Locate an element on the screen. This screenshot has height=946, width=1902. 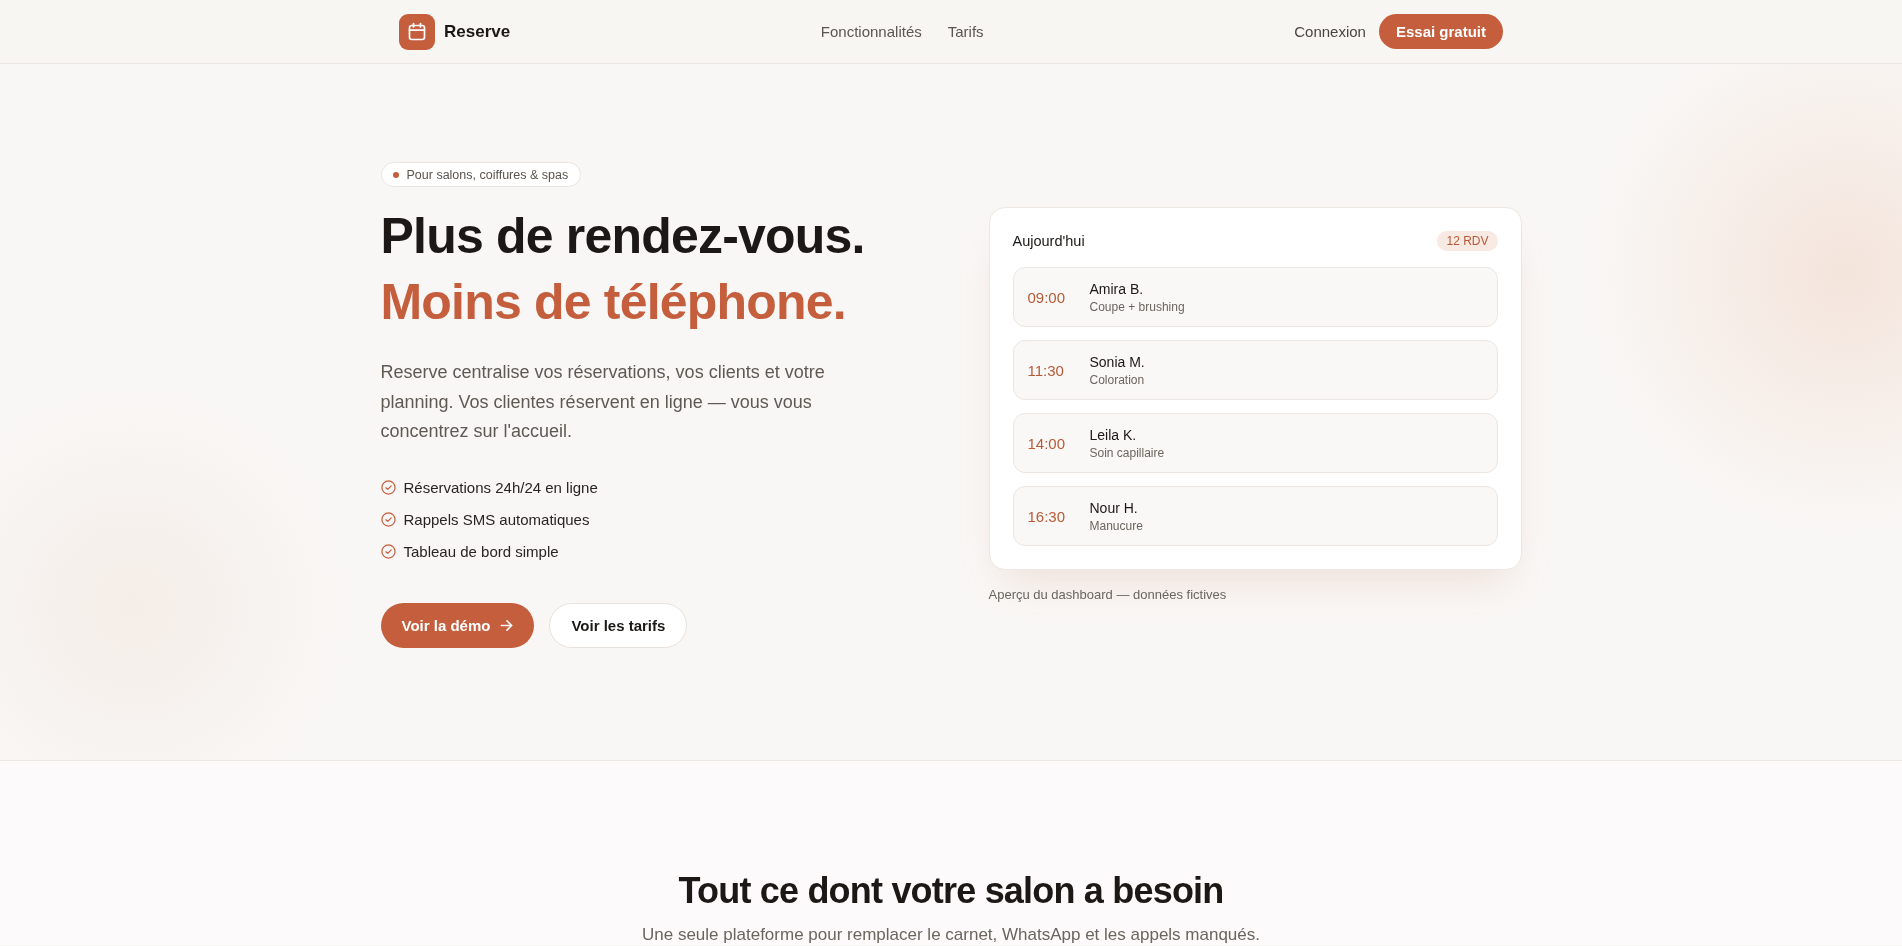
feature-label: Rappels SMS automatiques is located at coordinates (496, 519).